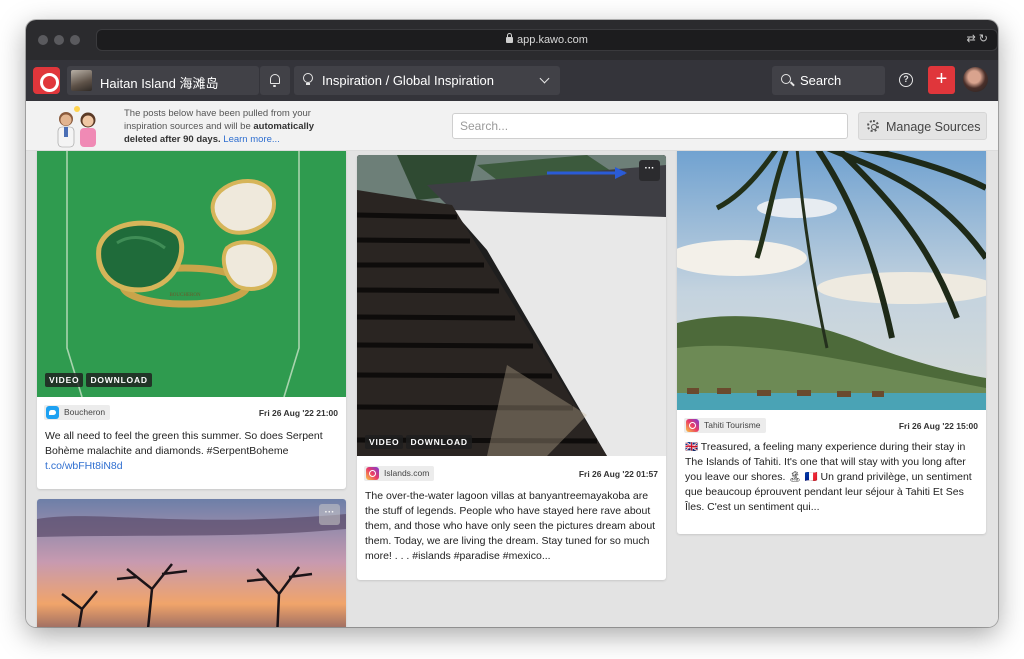 The height and width of the screenshot is (659, 1024). Describe the element at coordinates (618, 474) in the screenshot. I see `post-date: Fri 26 Aug '22 01:57` at that location.